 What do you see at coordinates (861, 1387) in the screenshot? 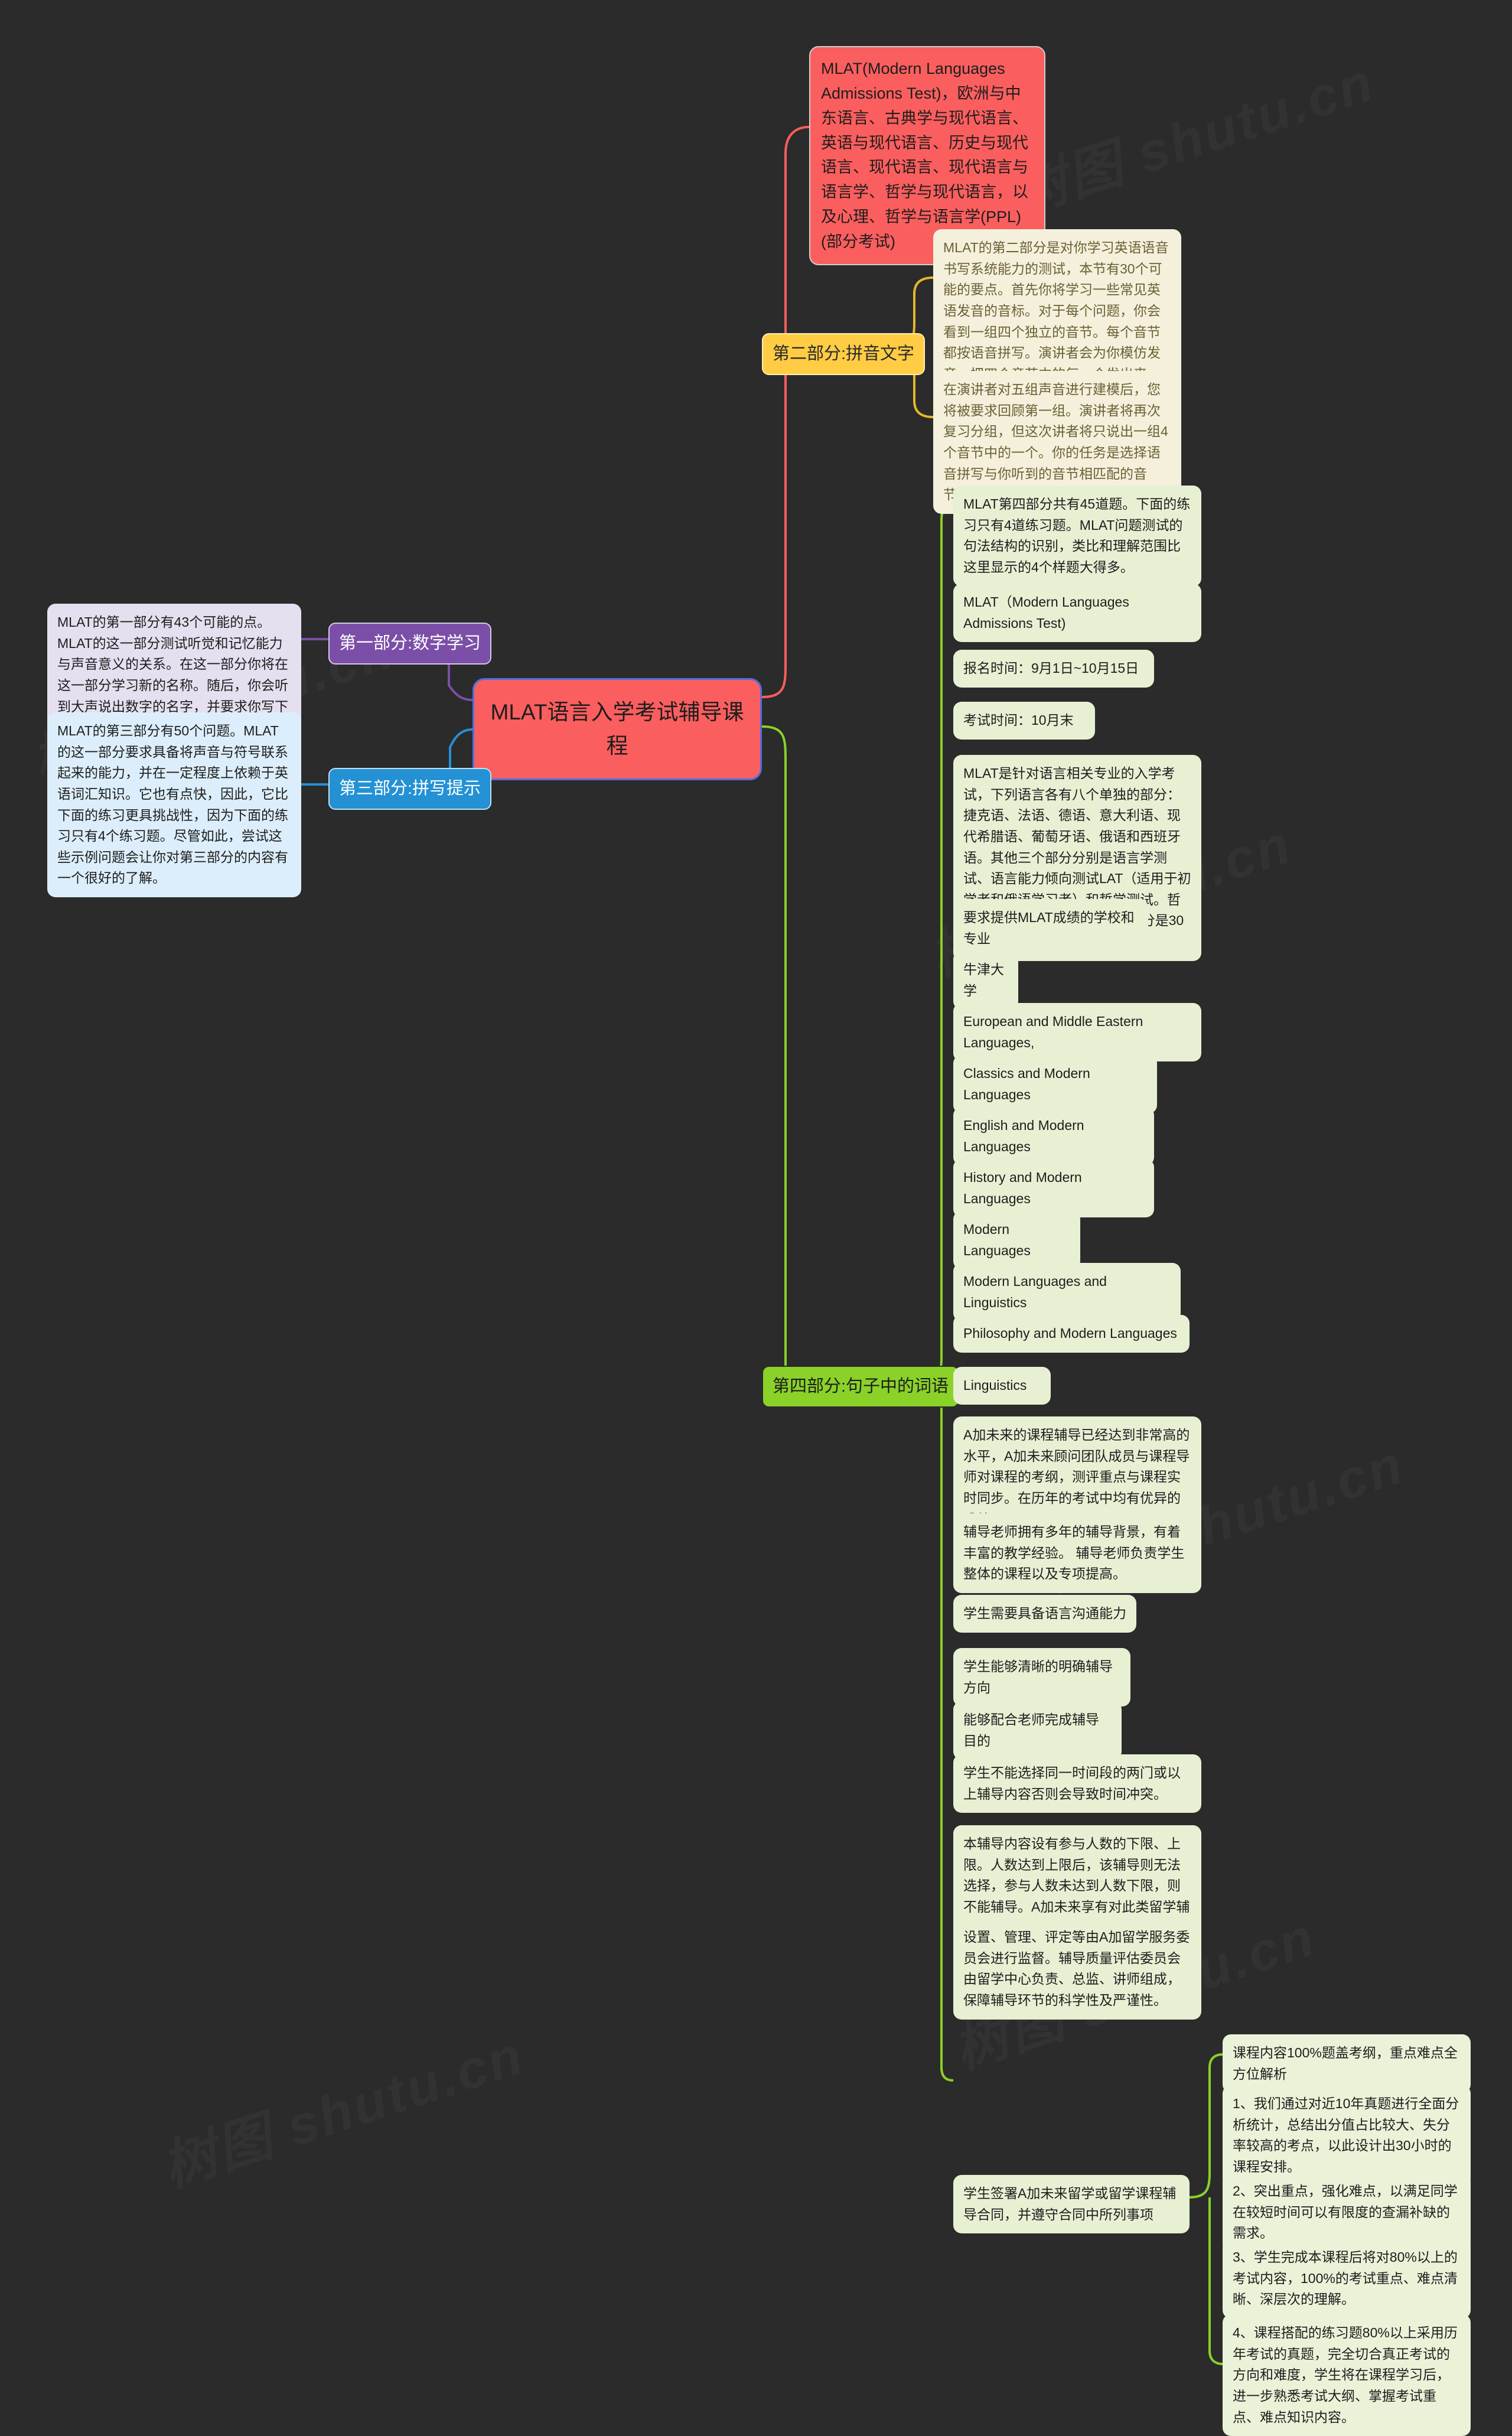
I see `branch-part4: 第四部分:句子中的词语` at bounding box center [861, 1387].